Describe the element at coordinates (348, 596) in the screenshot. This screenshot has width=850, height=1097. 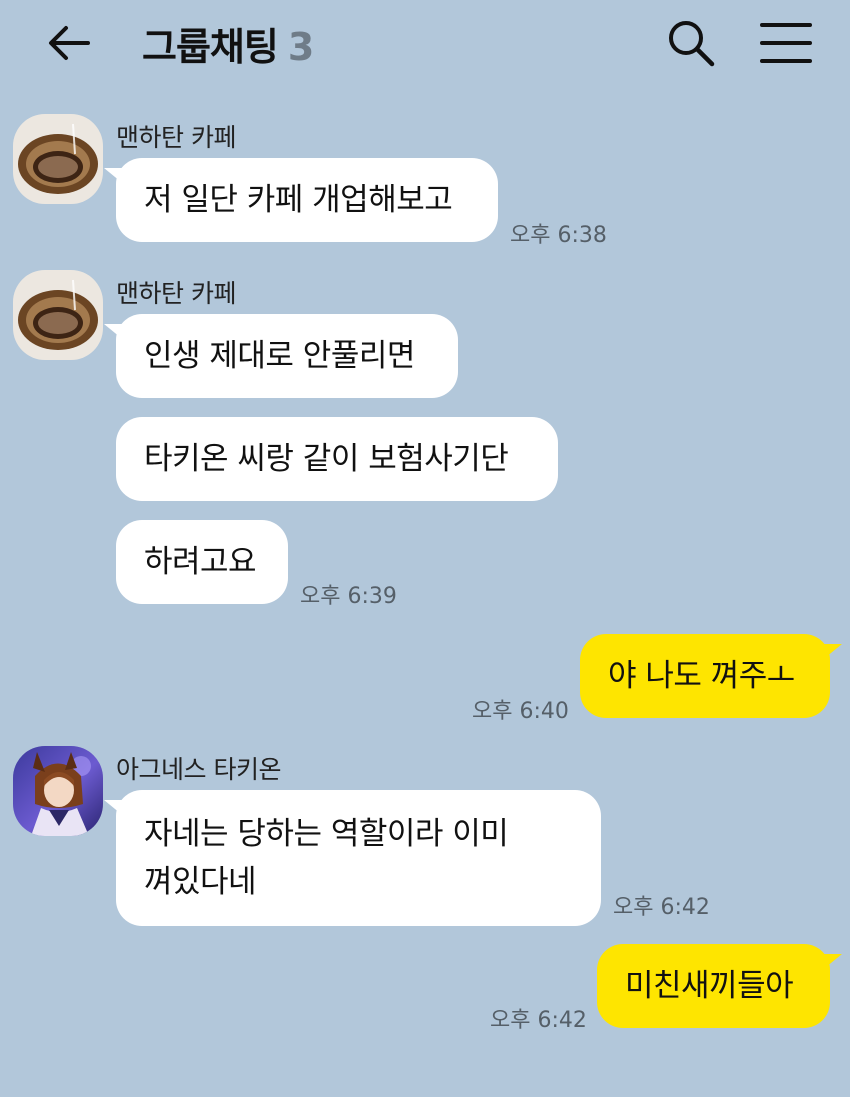
I see `message-time: 오후 6:39` at that location.